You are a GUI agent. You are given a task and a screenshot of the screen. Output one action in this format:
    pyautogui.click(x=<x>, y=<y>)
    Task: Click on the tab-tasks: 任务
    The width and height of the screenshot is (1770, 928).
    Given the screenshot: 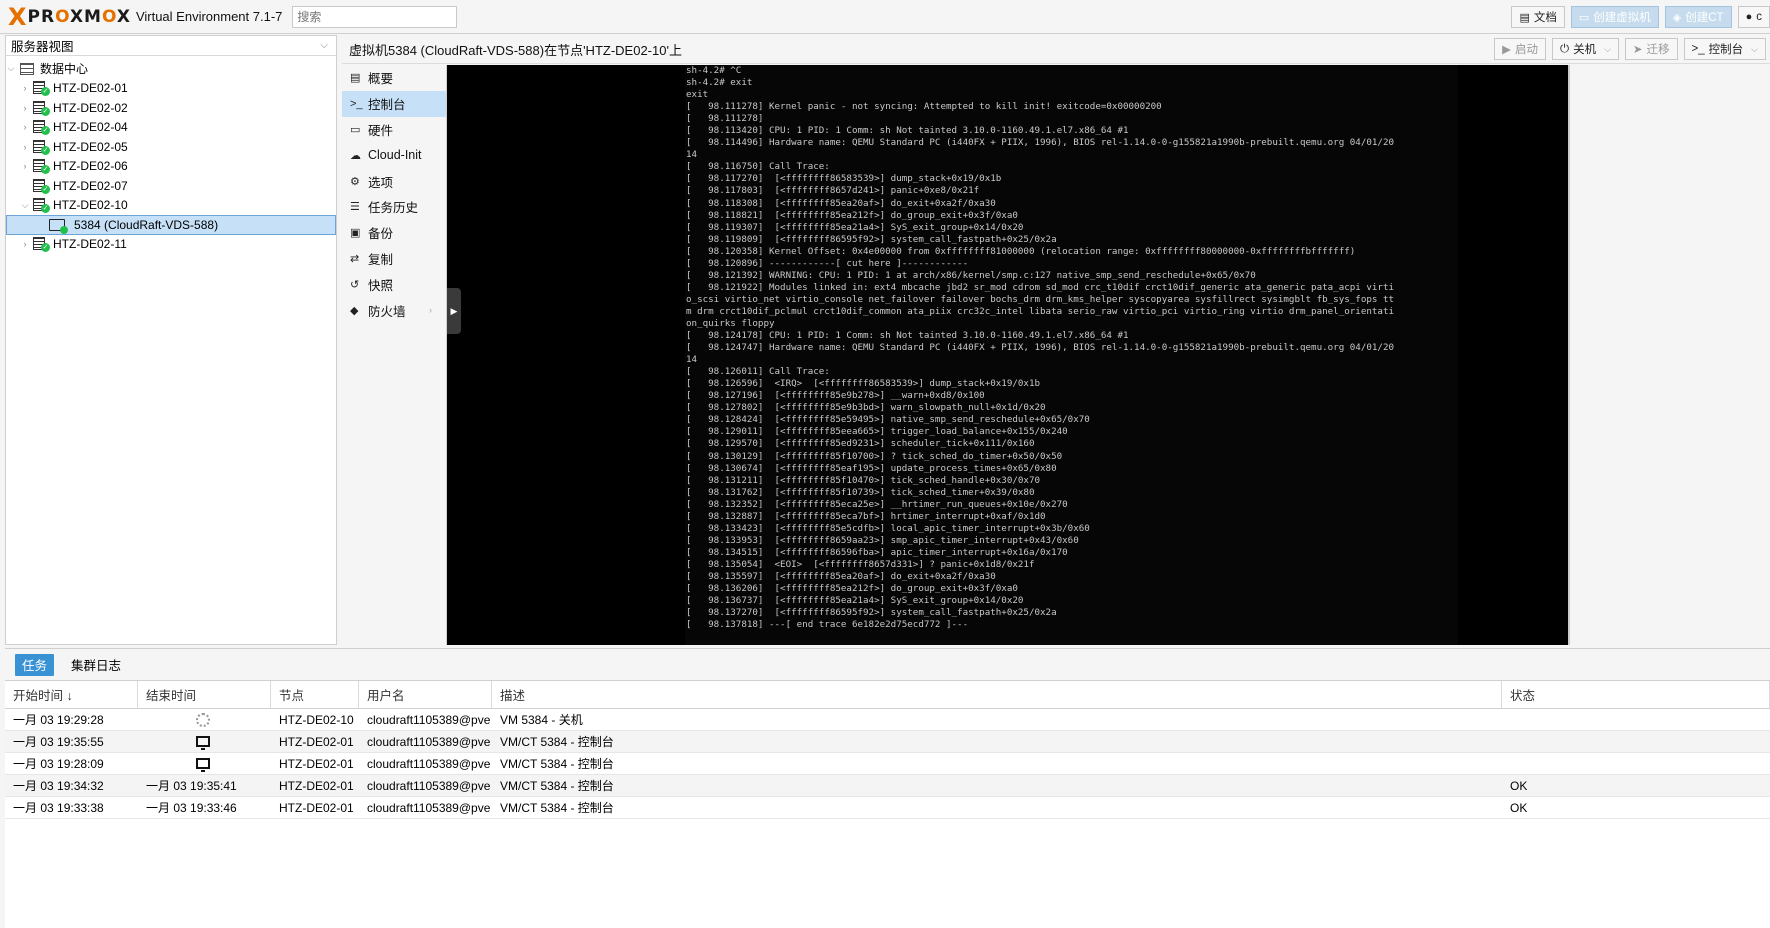 What is the action you would take?
    pyautogui.click(x=35, y=664)
    